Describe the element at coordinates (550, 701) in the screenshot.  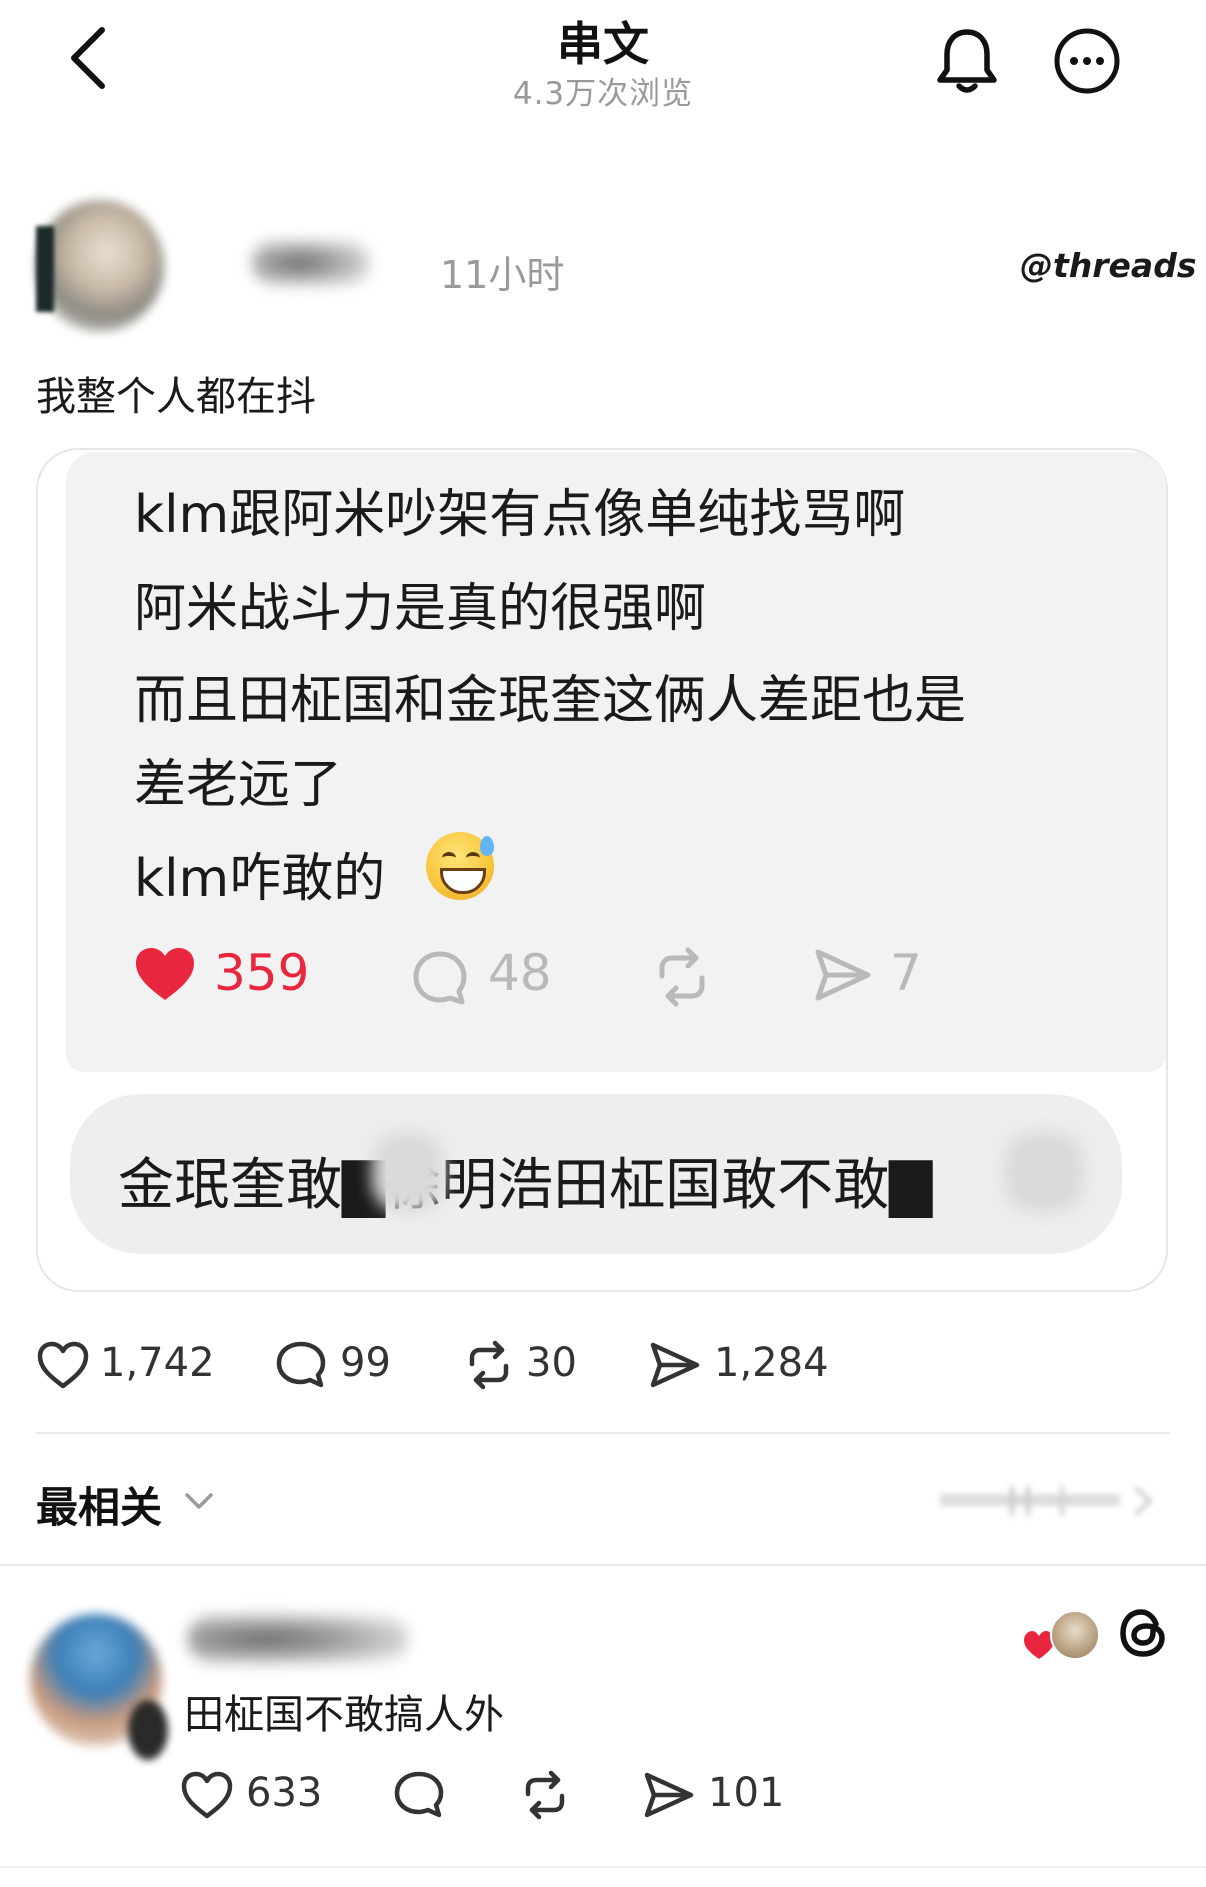
I see `quoted-line: 而且田柾国和金珉奎这俩人差距也是` at that location.